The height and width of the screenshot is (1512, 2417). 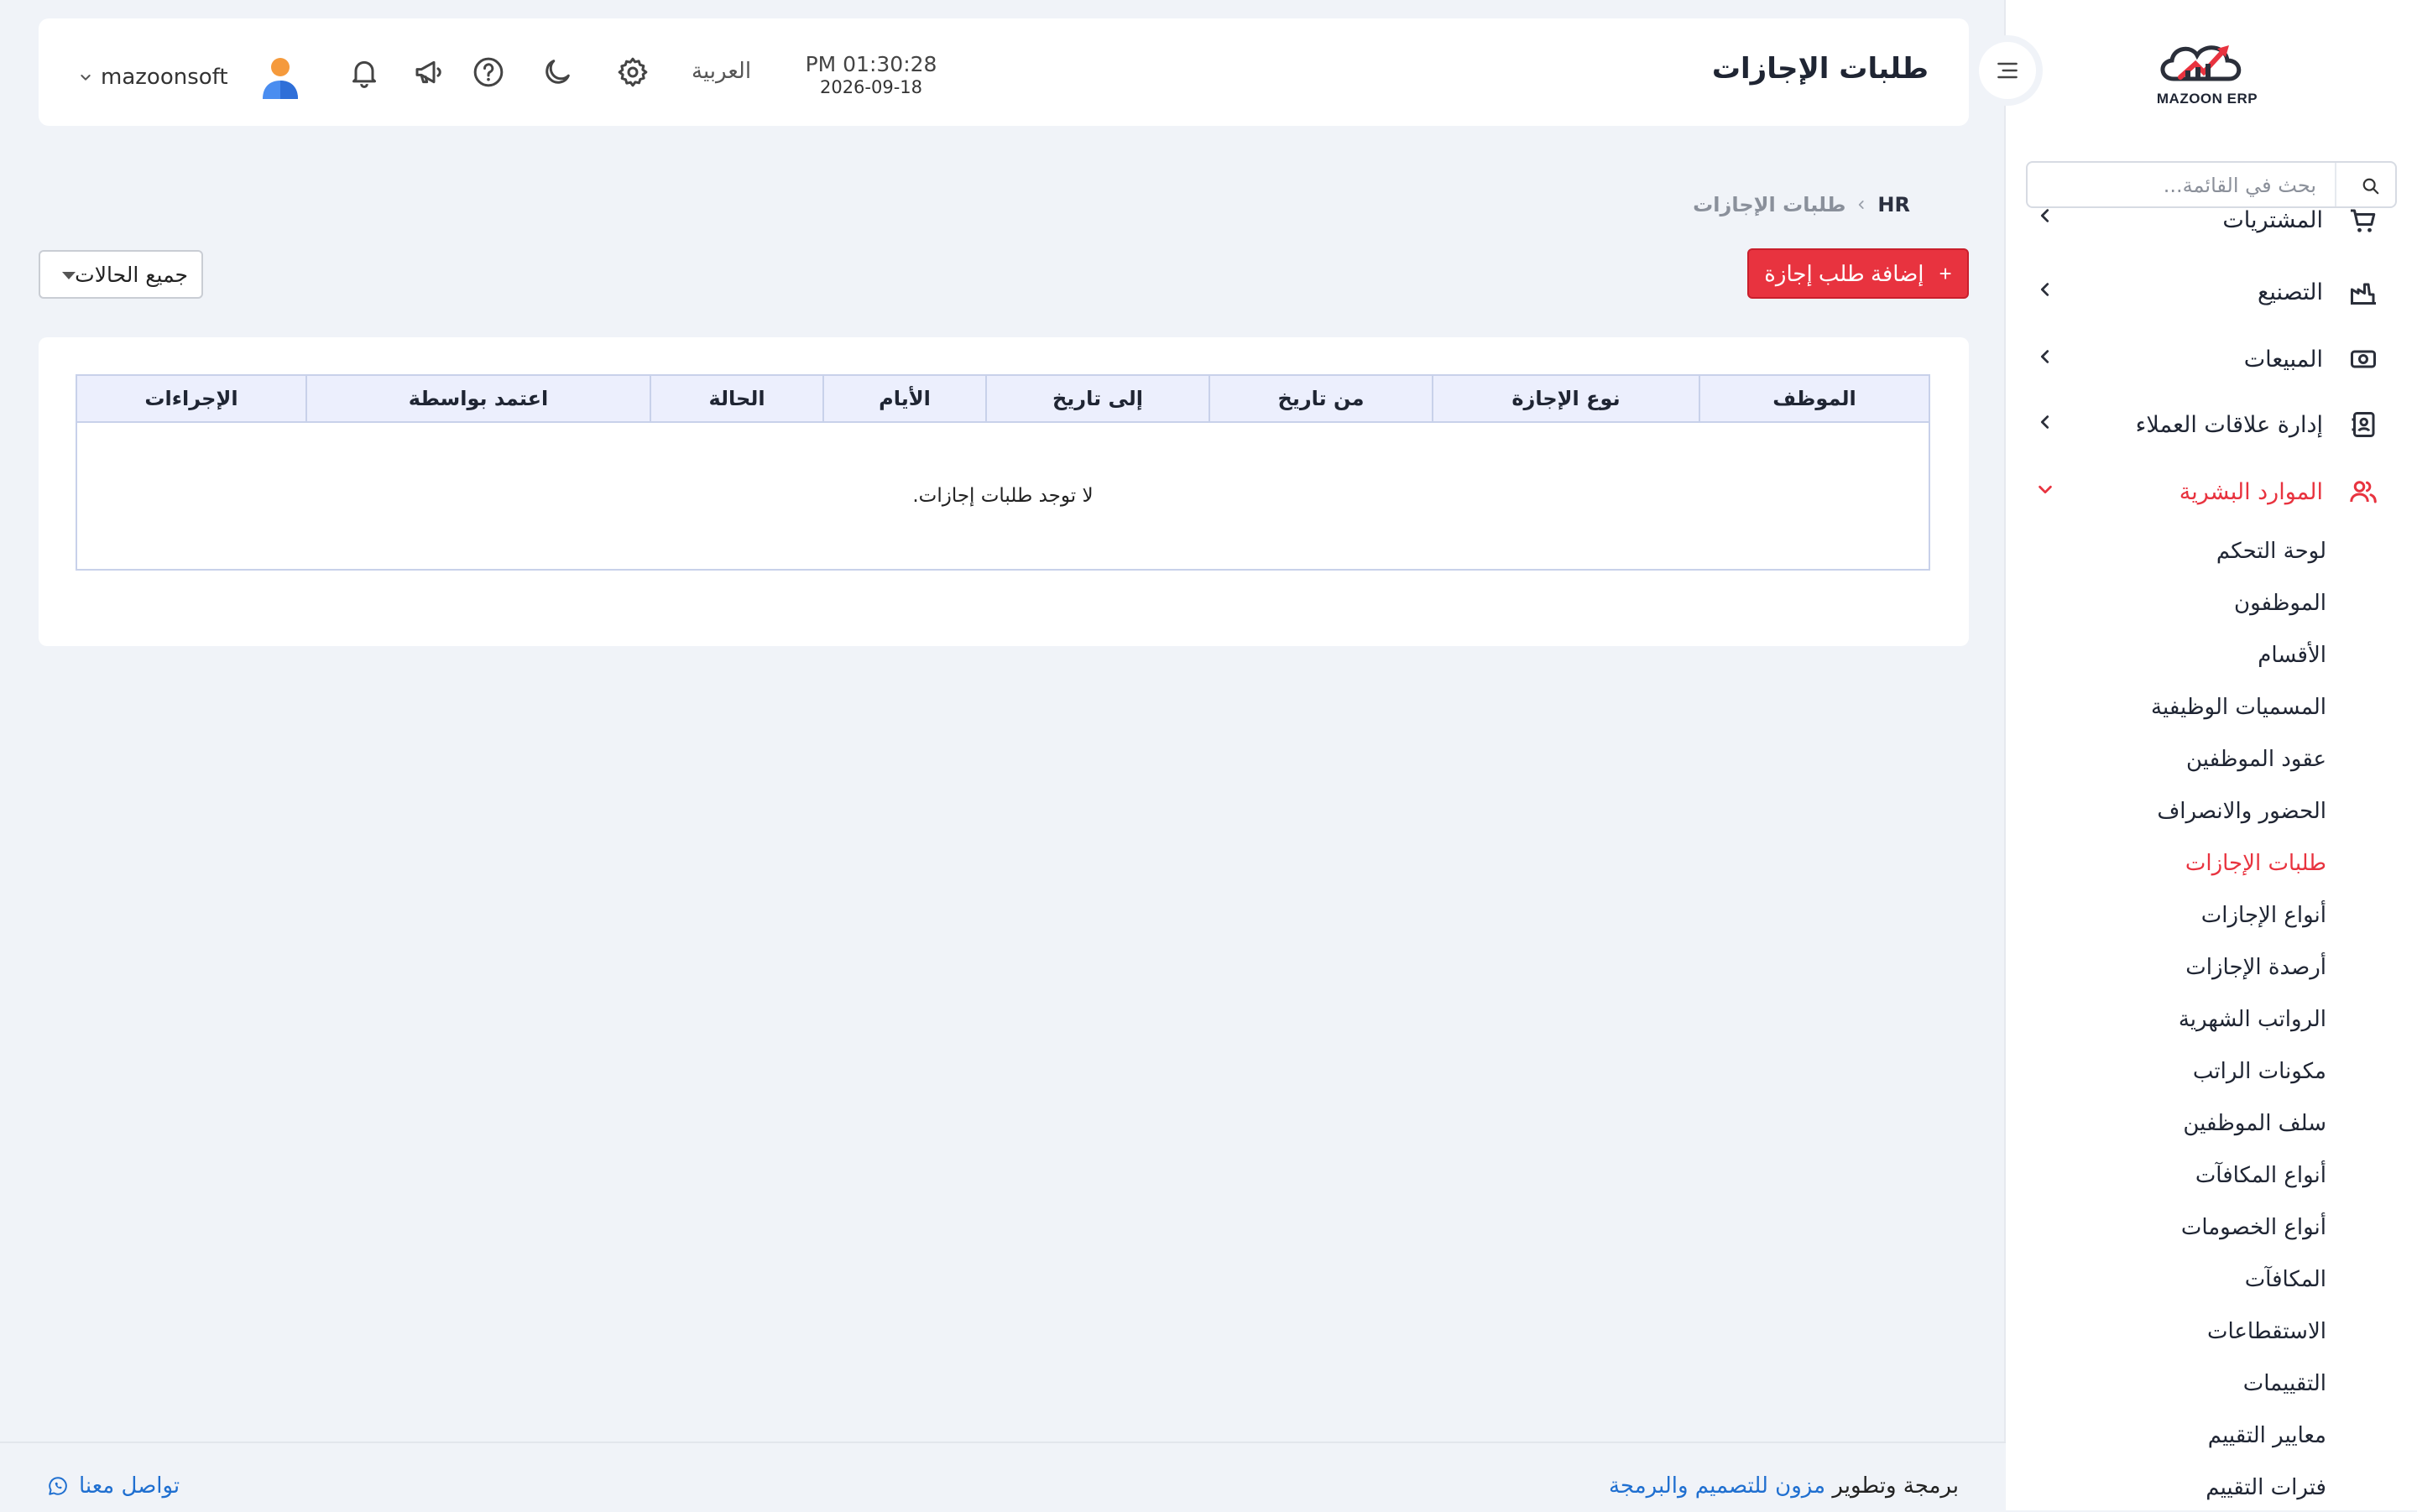 I want to click on sidebar-subitem-employees: الموظفون, so click(x=2280, y=603).